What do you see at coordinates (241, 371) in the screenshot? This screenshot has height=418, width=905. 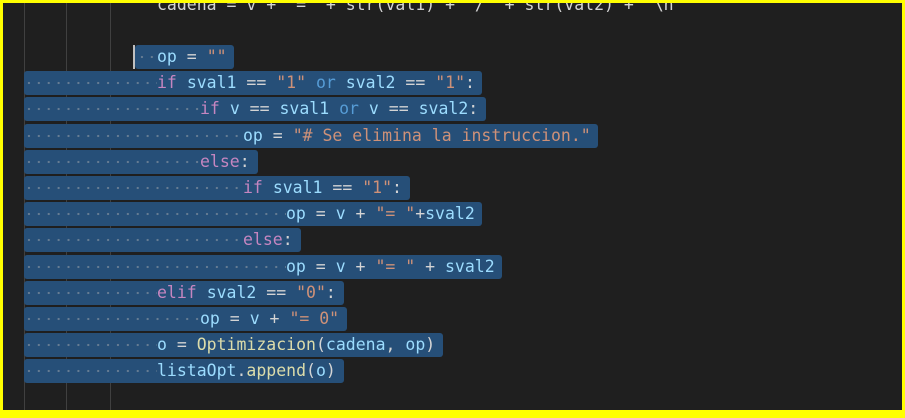 I see `code-token: .` at bounding box center [241, 371].